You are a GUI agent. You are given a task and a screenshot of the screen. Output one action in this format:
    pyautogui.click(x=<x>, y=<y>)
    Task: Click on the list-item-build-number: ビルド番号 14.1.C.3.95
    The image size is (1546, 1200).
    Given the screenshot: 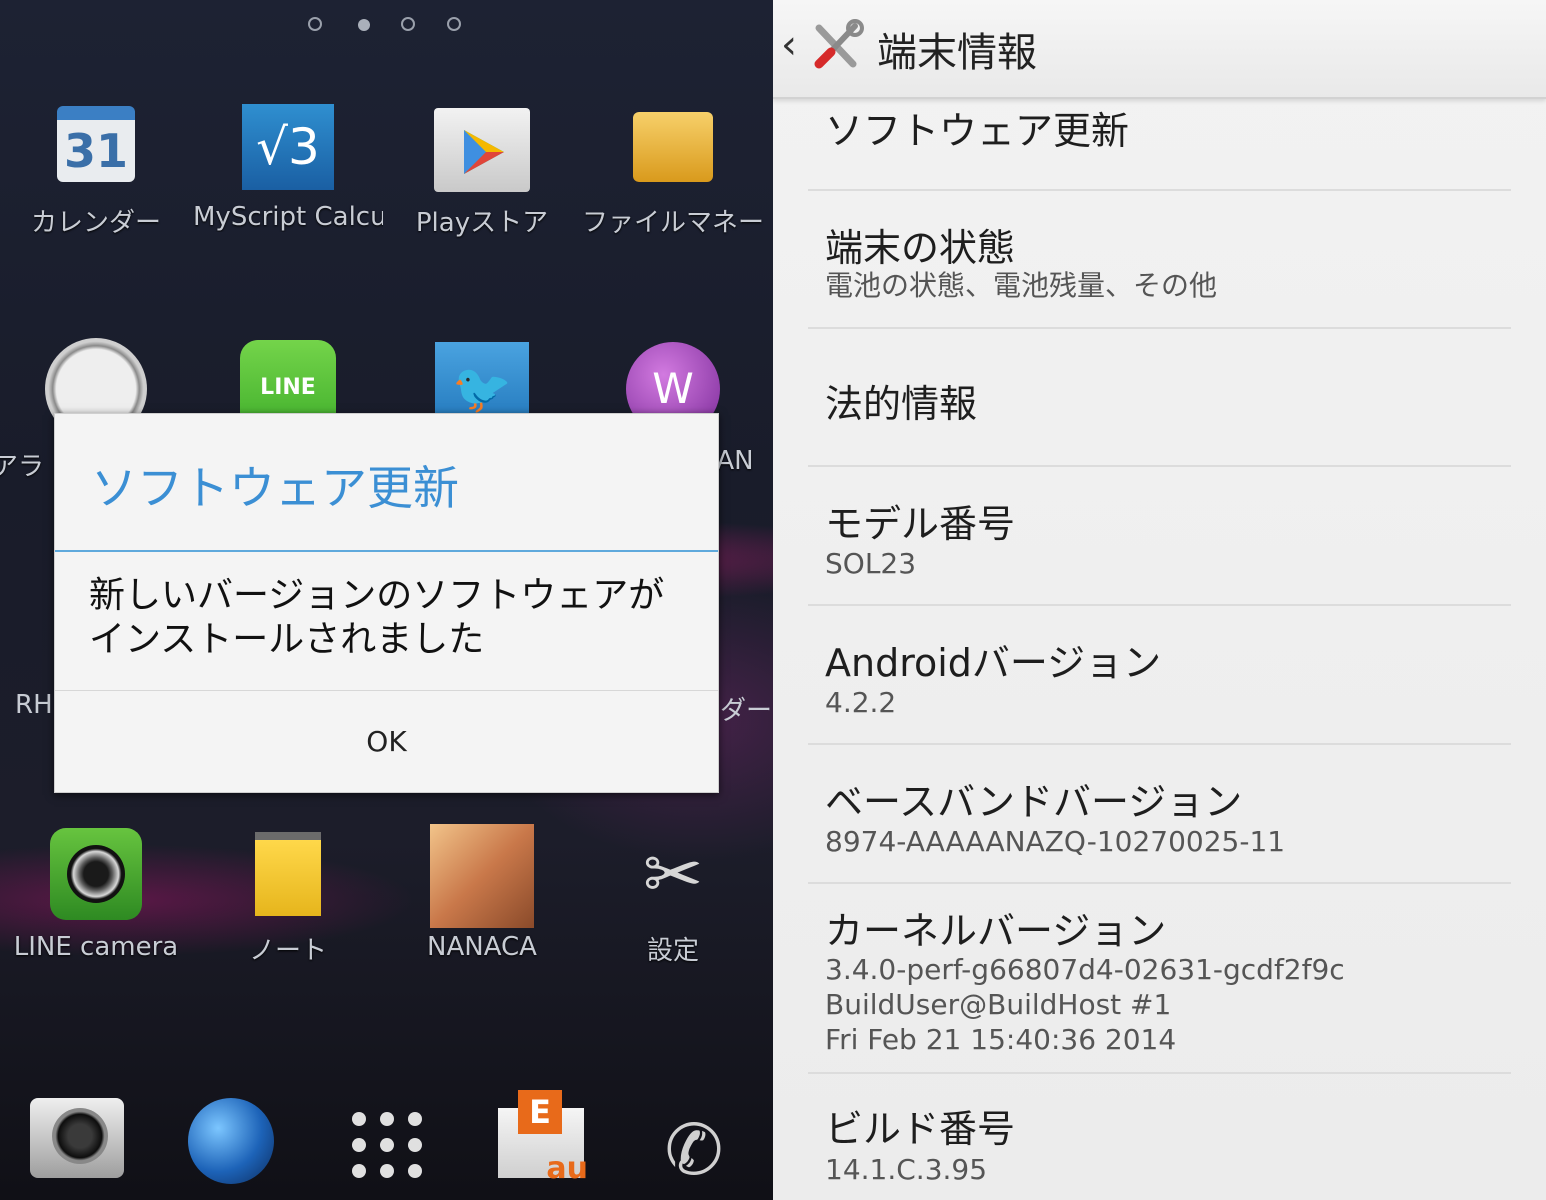 What is the action you would take?
    pyautogui.click(x=1159, y=1137)
    